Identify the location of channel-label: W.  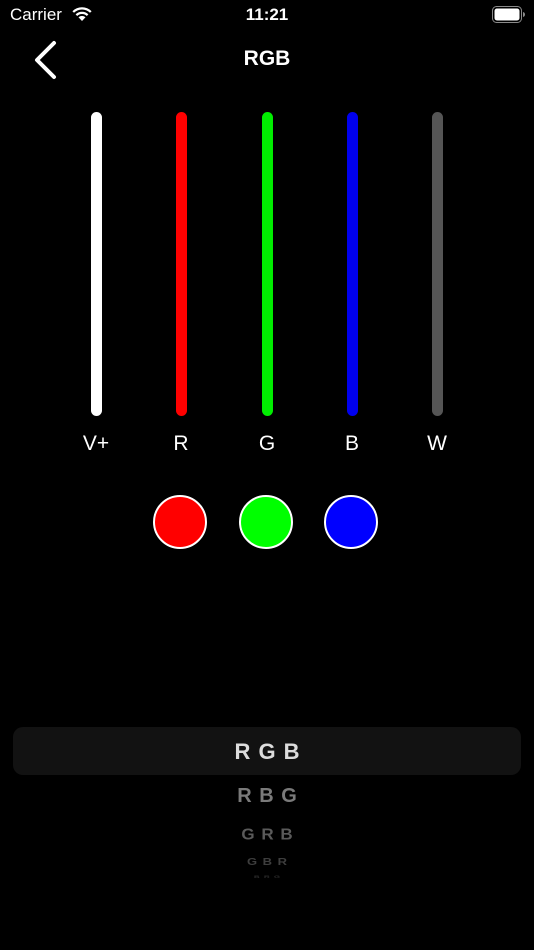
(437, 443).